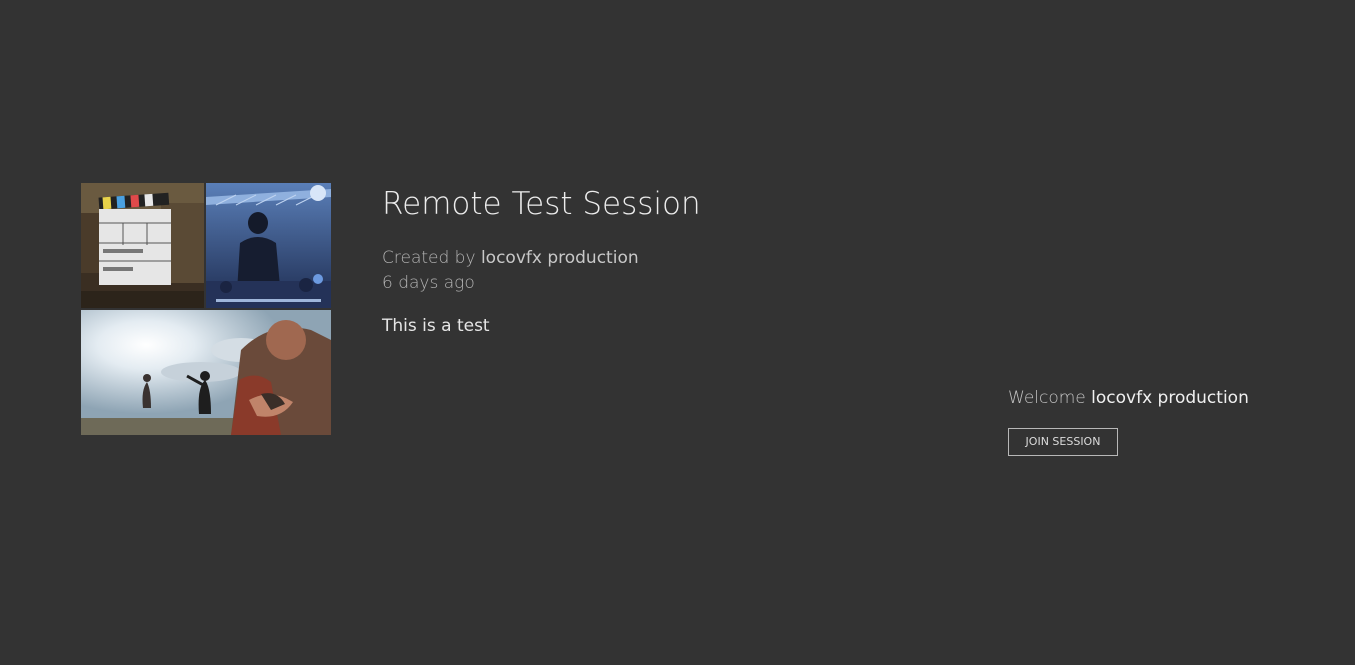  I want to click on welcome-message: Welcome locovfx production, so click(1128, 398).